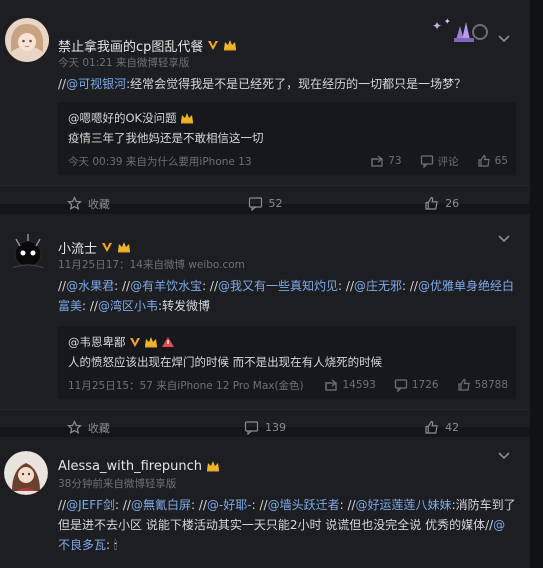  Describe the element at coordinates (229, 505) in the screenshot. I see `mention-link: @-好耶-` at that location.